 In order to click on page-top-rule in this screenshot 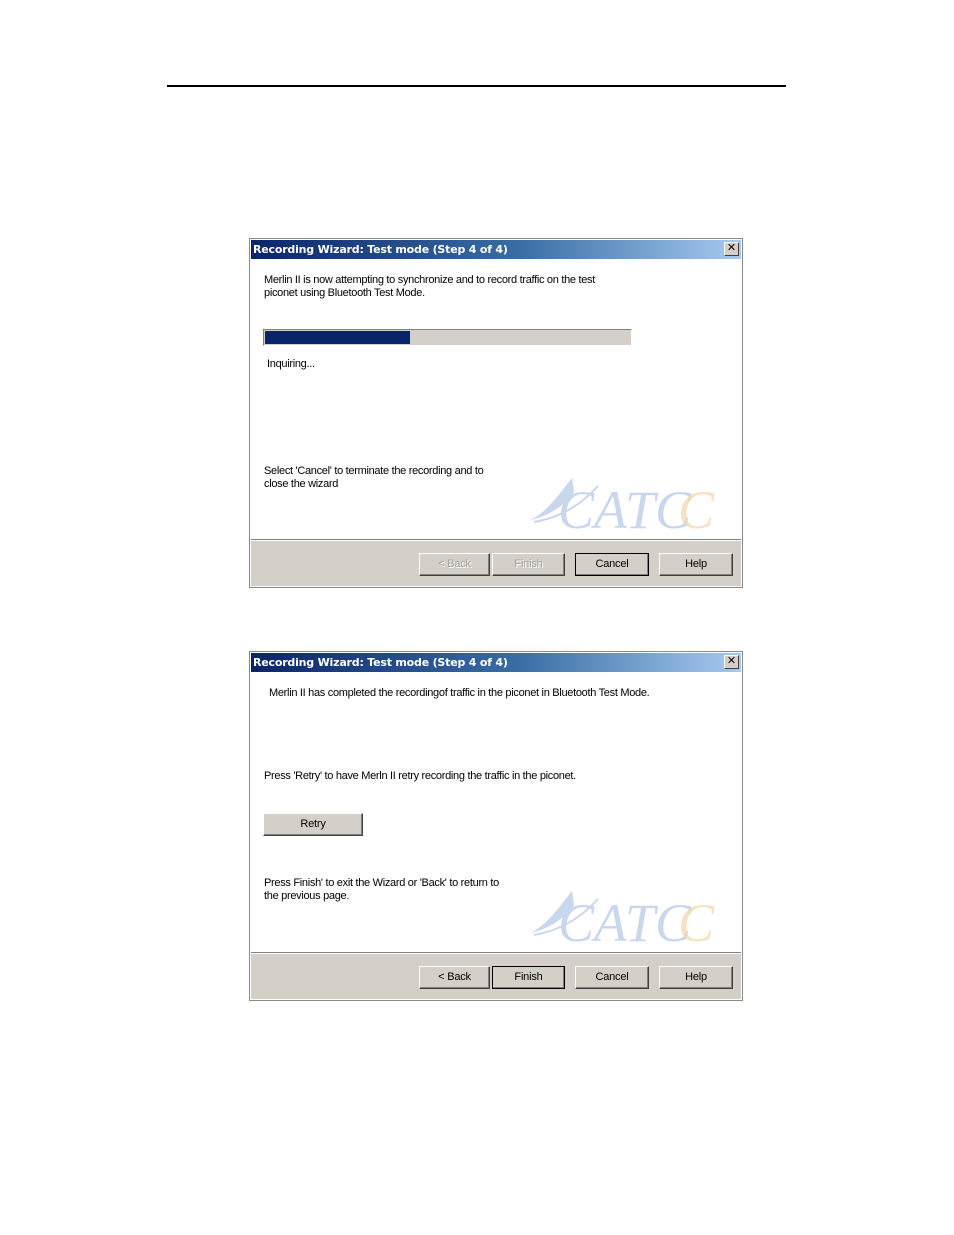, I will do `click(476, 86)`.